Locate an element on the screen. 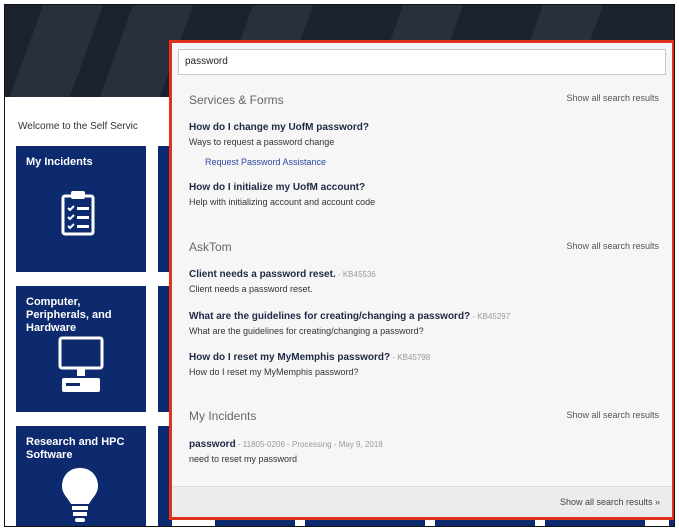 The height and width of the screenshot is (531, 679). tile-computer-hardware: Computer, Peripherals, and Hardware is located at coordinates (81, 349).